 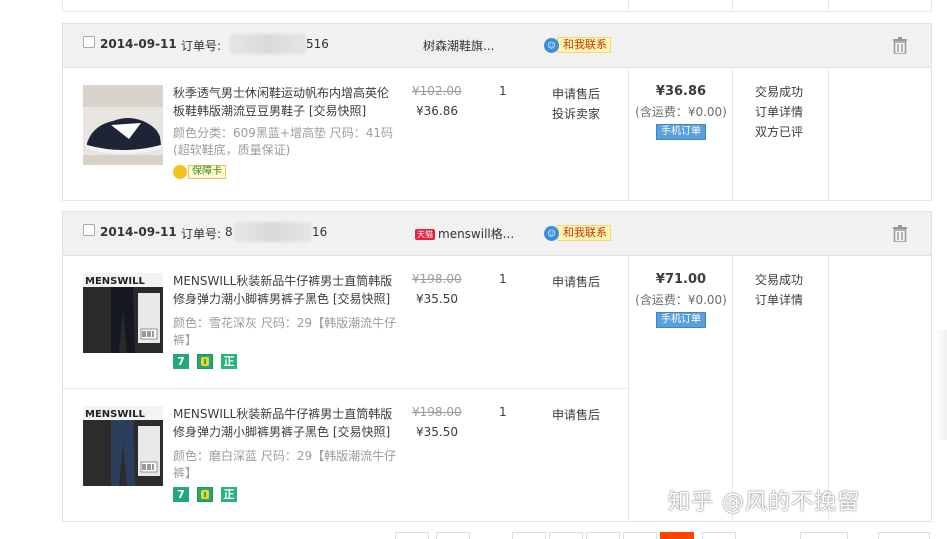 I want to click on complain-seller-link: 投诉卖家, so click(x=576, y=114).